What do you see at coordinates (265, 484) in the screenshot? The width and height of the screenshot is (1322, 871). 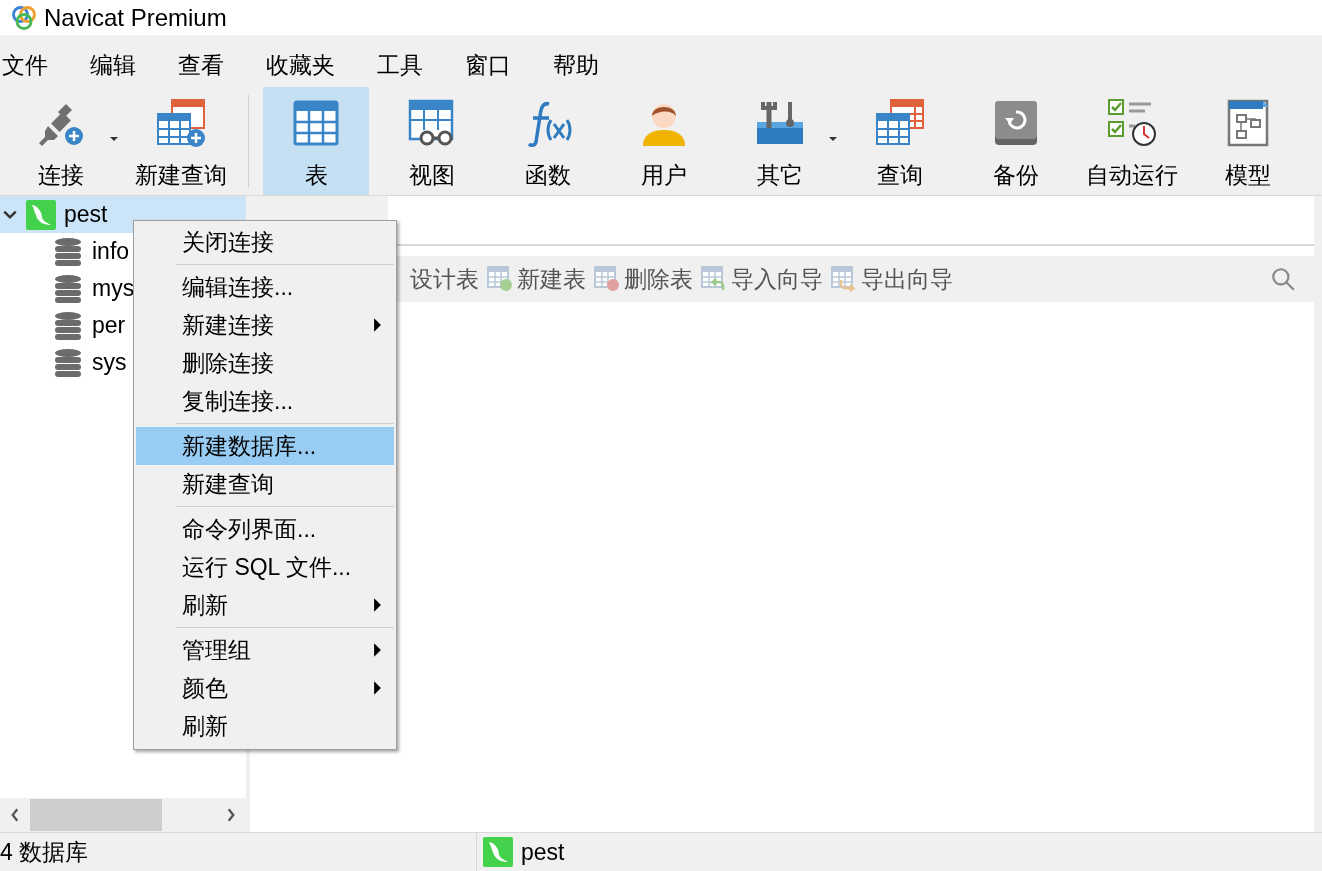 I see `menu-item: 新建查询` at bounding box center [265, 484].